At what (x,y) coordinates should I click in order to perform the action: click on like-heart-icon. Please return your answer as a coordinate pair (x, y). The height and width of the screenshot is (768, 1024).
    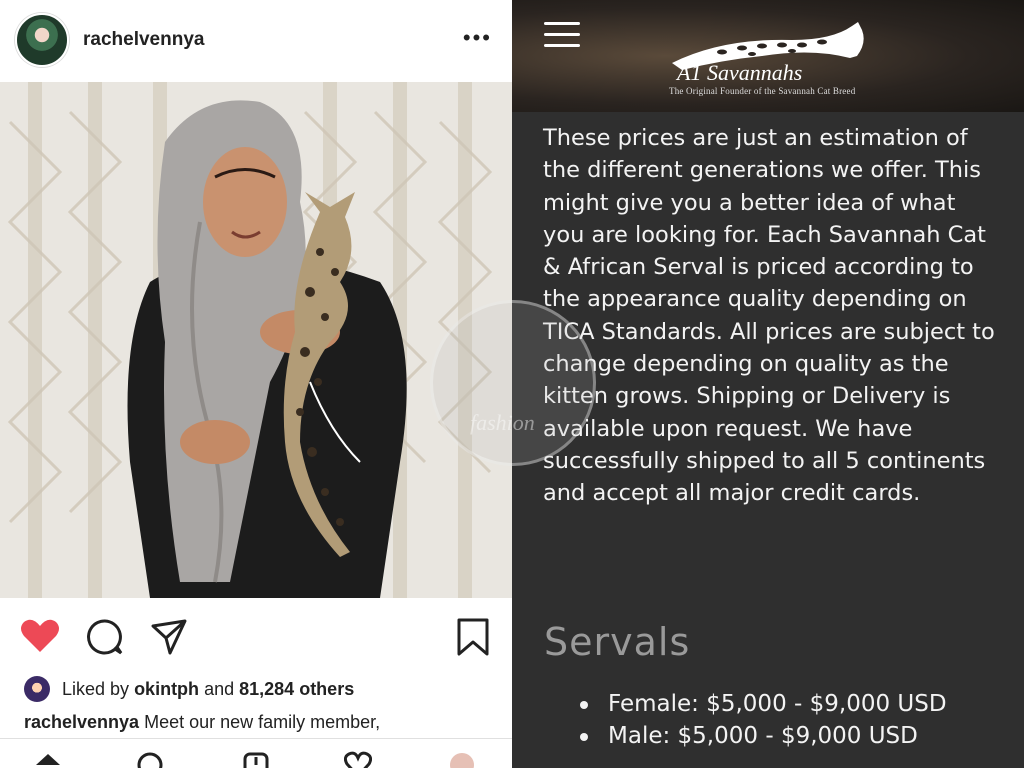
    Looking at the image, I should click on (40, 636).